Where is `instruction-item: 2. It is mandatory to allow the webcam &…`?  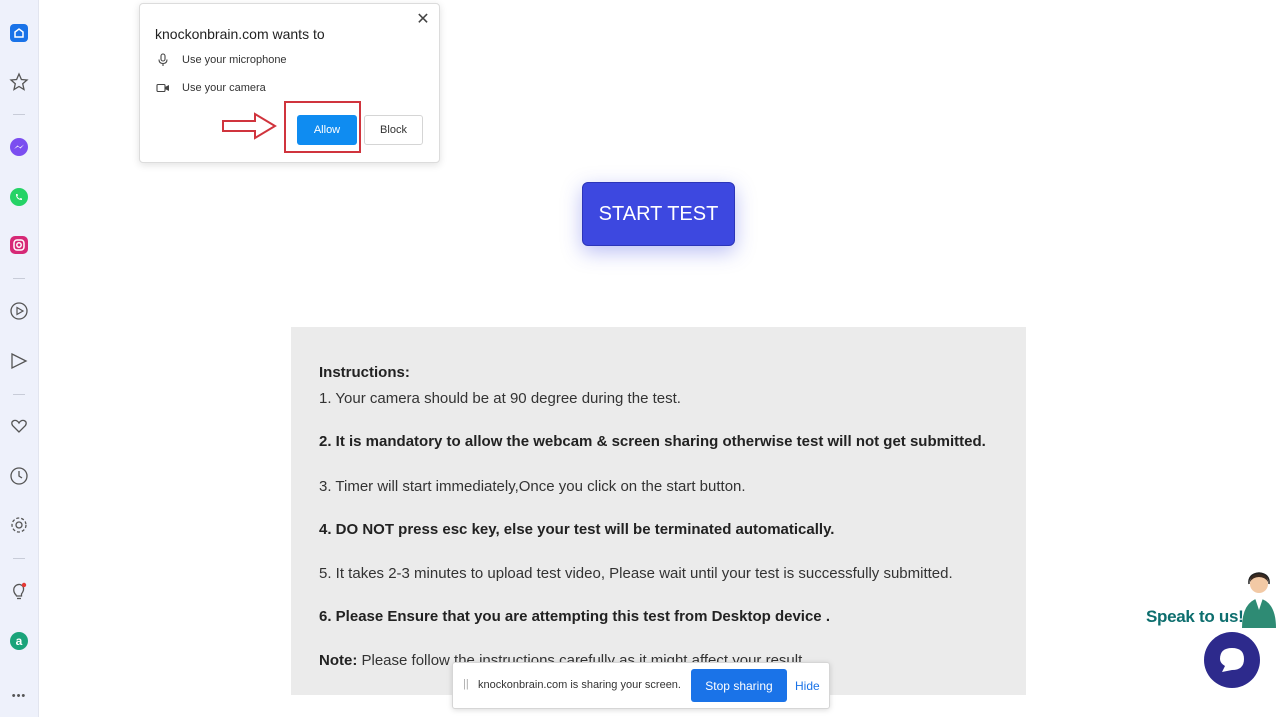
instruction-item: 2. It is mandatory to allow the webcam &… is located at coordinates (652, 441).